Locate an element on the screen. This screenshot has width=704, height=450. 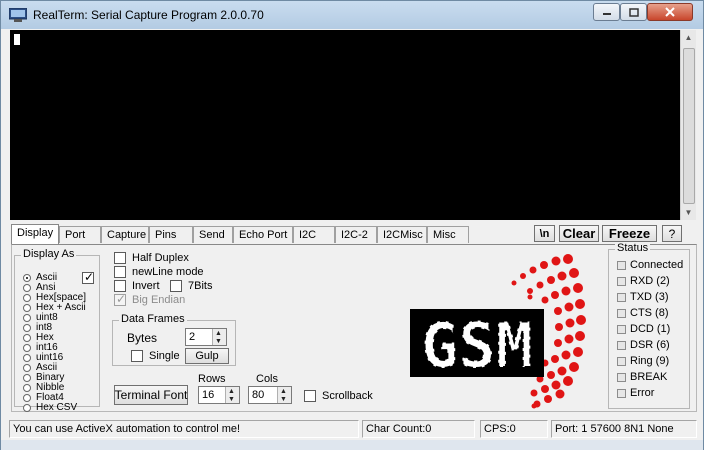
tab-port: Port is located at coordinates (80, 234).